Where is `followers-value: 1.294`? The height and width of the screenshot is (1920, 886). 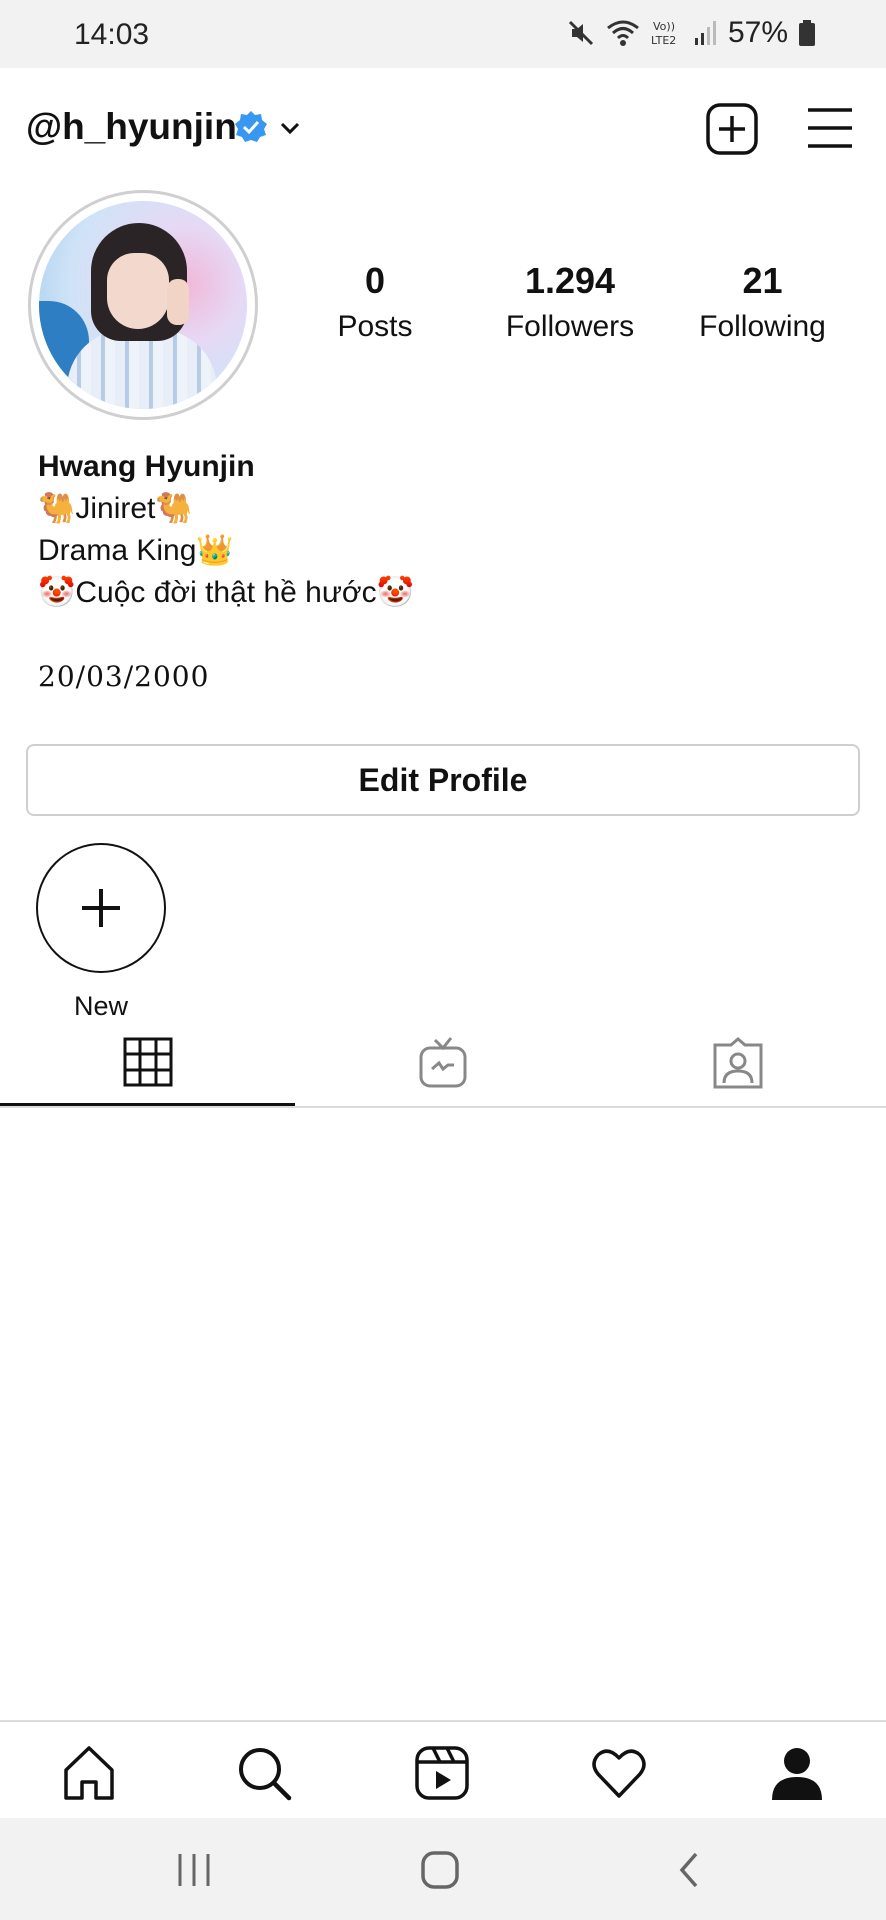 followers-value: 1.294 is located at coordinates (570, 280).